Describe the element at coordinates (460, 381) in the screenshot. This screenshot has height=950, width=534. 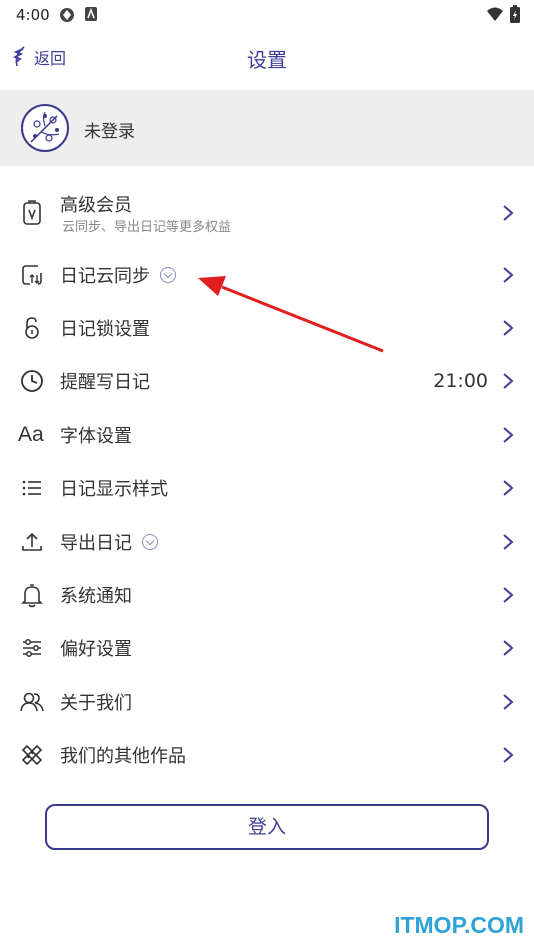
I see `reminder-time-value: 21:00` at that location.